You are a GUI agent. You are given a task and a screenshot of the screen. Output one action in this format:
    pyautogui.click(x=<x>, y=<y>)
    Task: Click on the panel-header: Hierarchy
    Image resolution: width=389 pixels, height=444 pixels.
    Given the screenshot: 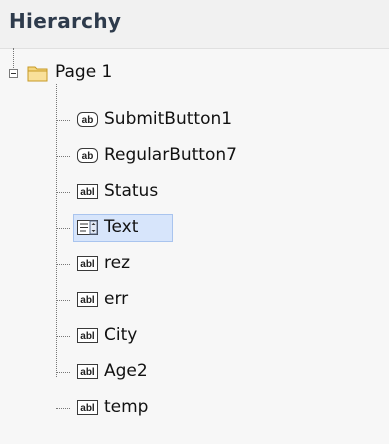 What is the action you would take?
    pyautogui.click(x=194, y=24)
    